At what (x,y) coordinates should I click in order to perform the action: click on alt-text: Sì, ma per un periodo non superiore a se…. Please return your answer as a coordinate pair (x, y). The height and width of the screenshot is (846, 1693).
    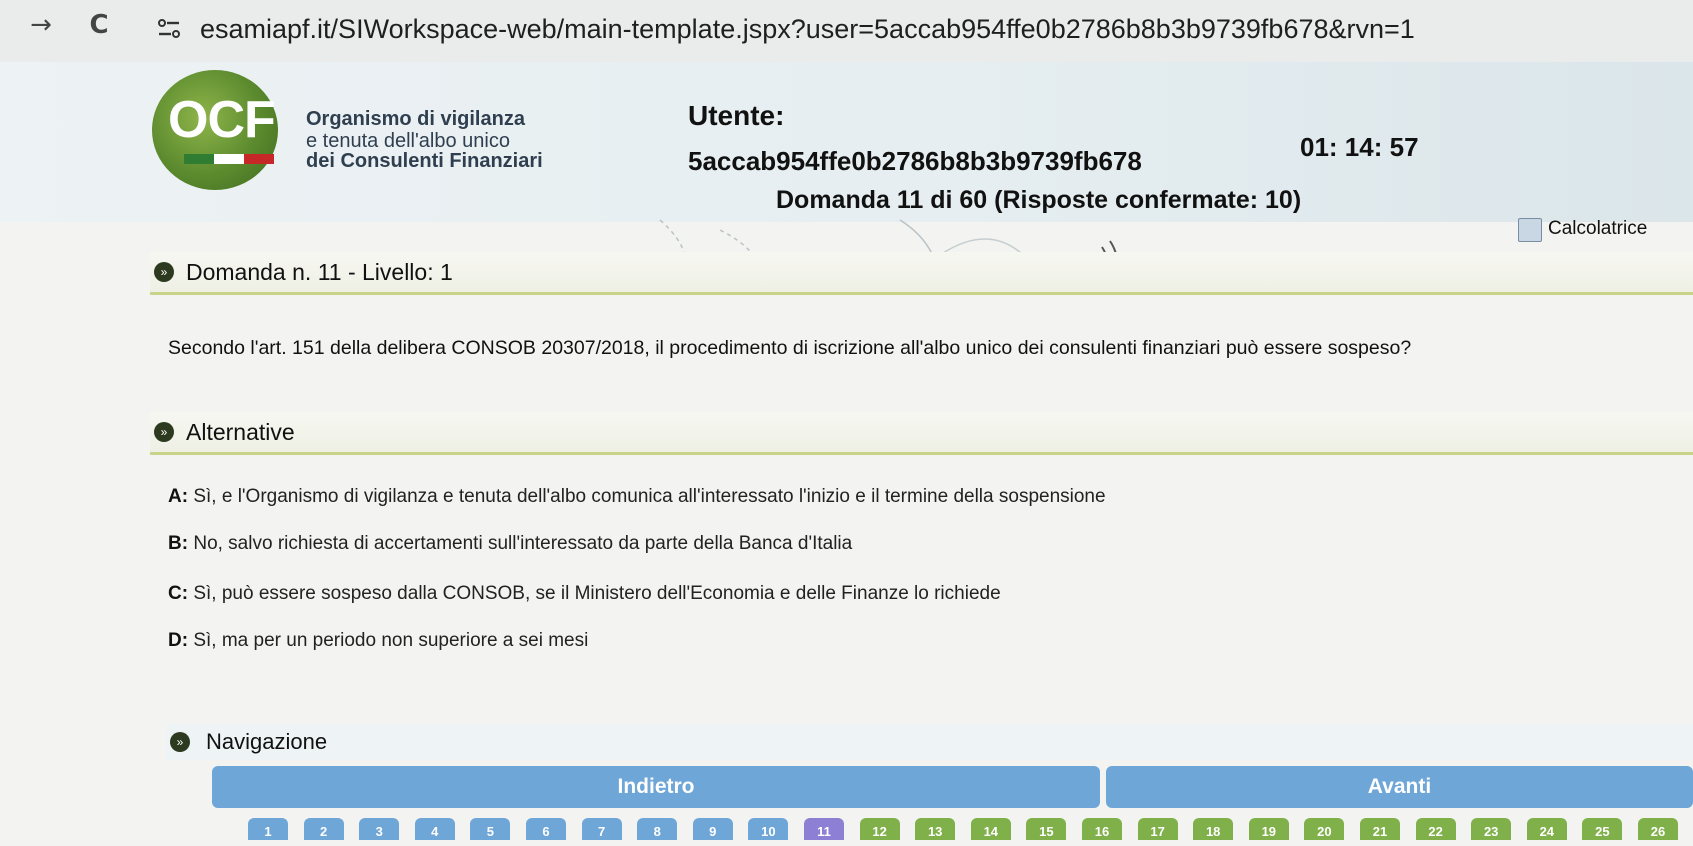
    Looking at the image, I should click on (388, 640).